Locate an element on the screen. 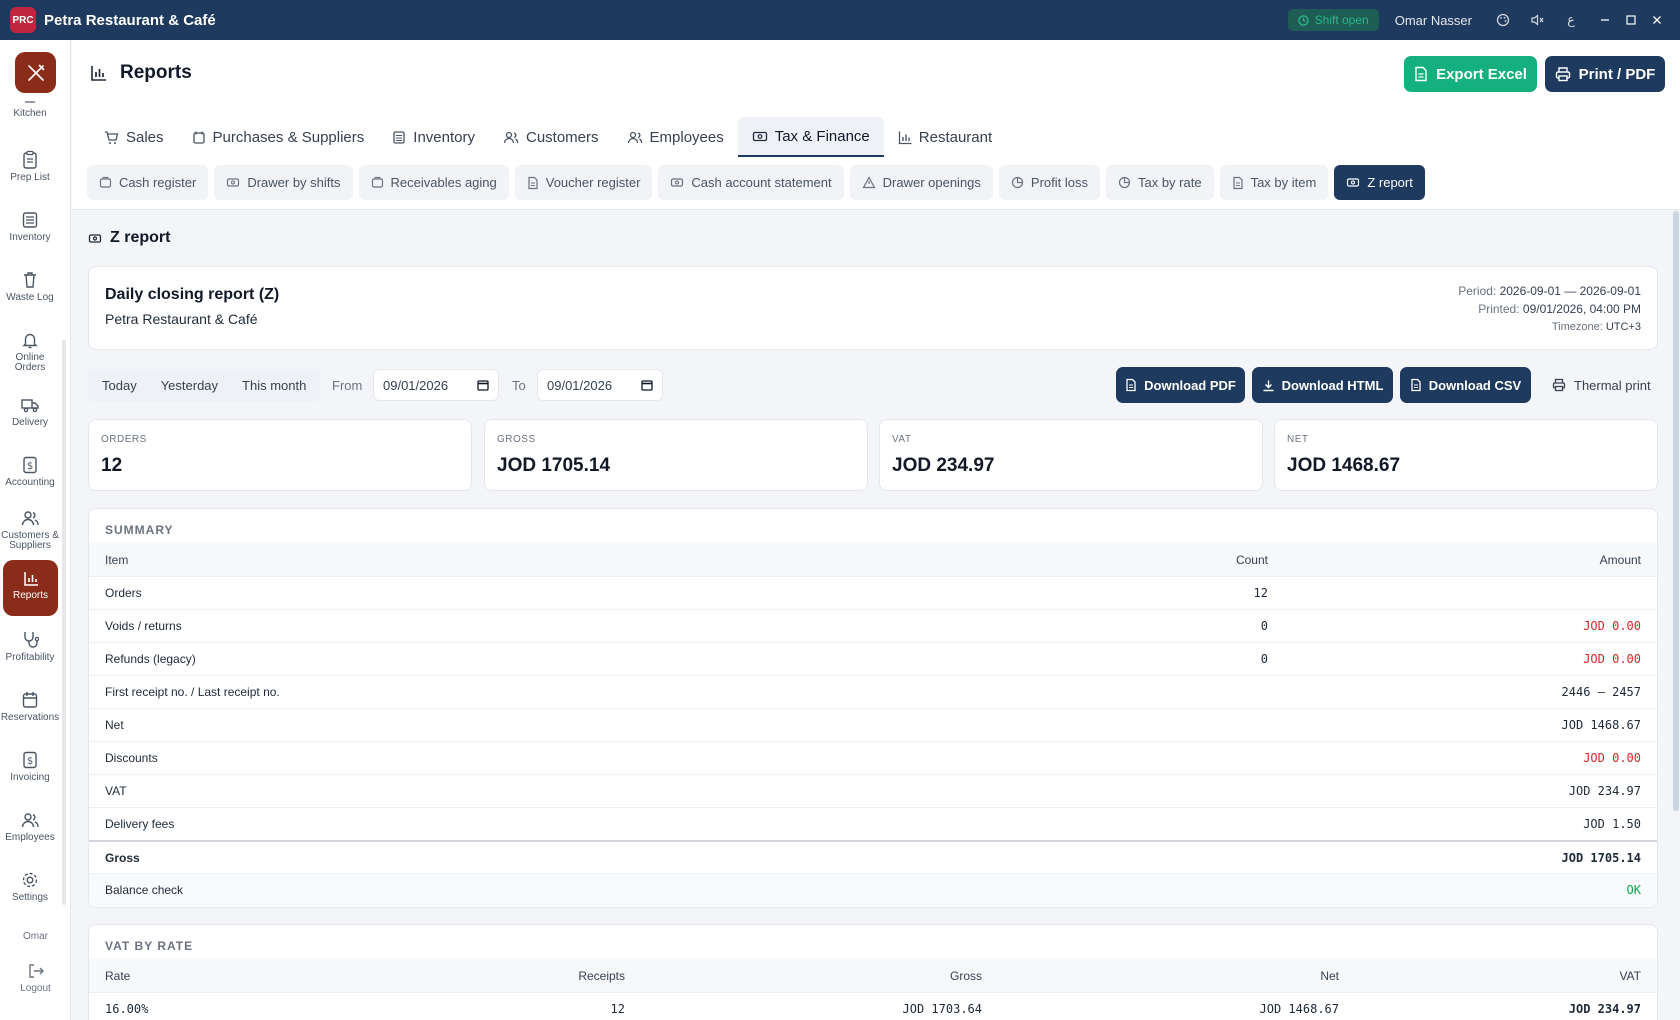 The width and height of the screenshot is (1680, 1020). tab-tax-finance: Tax & Finance is located at coordinates (810, 137).